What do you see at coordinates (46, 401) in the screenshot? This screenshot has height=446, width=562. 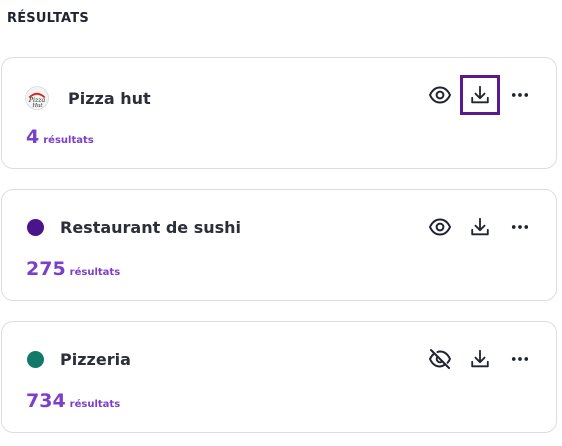 I see `result-count-number: 734` at bounding box center [46, 401].